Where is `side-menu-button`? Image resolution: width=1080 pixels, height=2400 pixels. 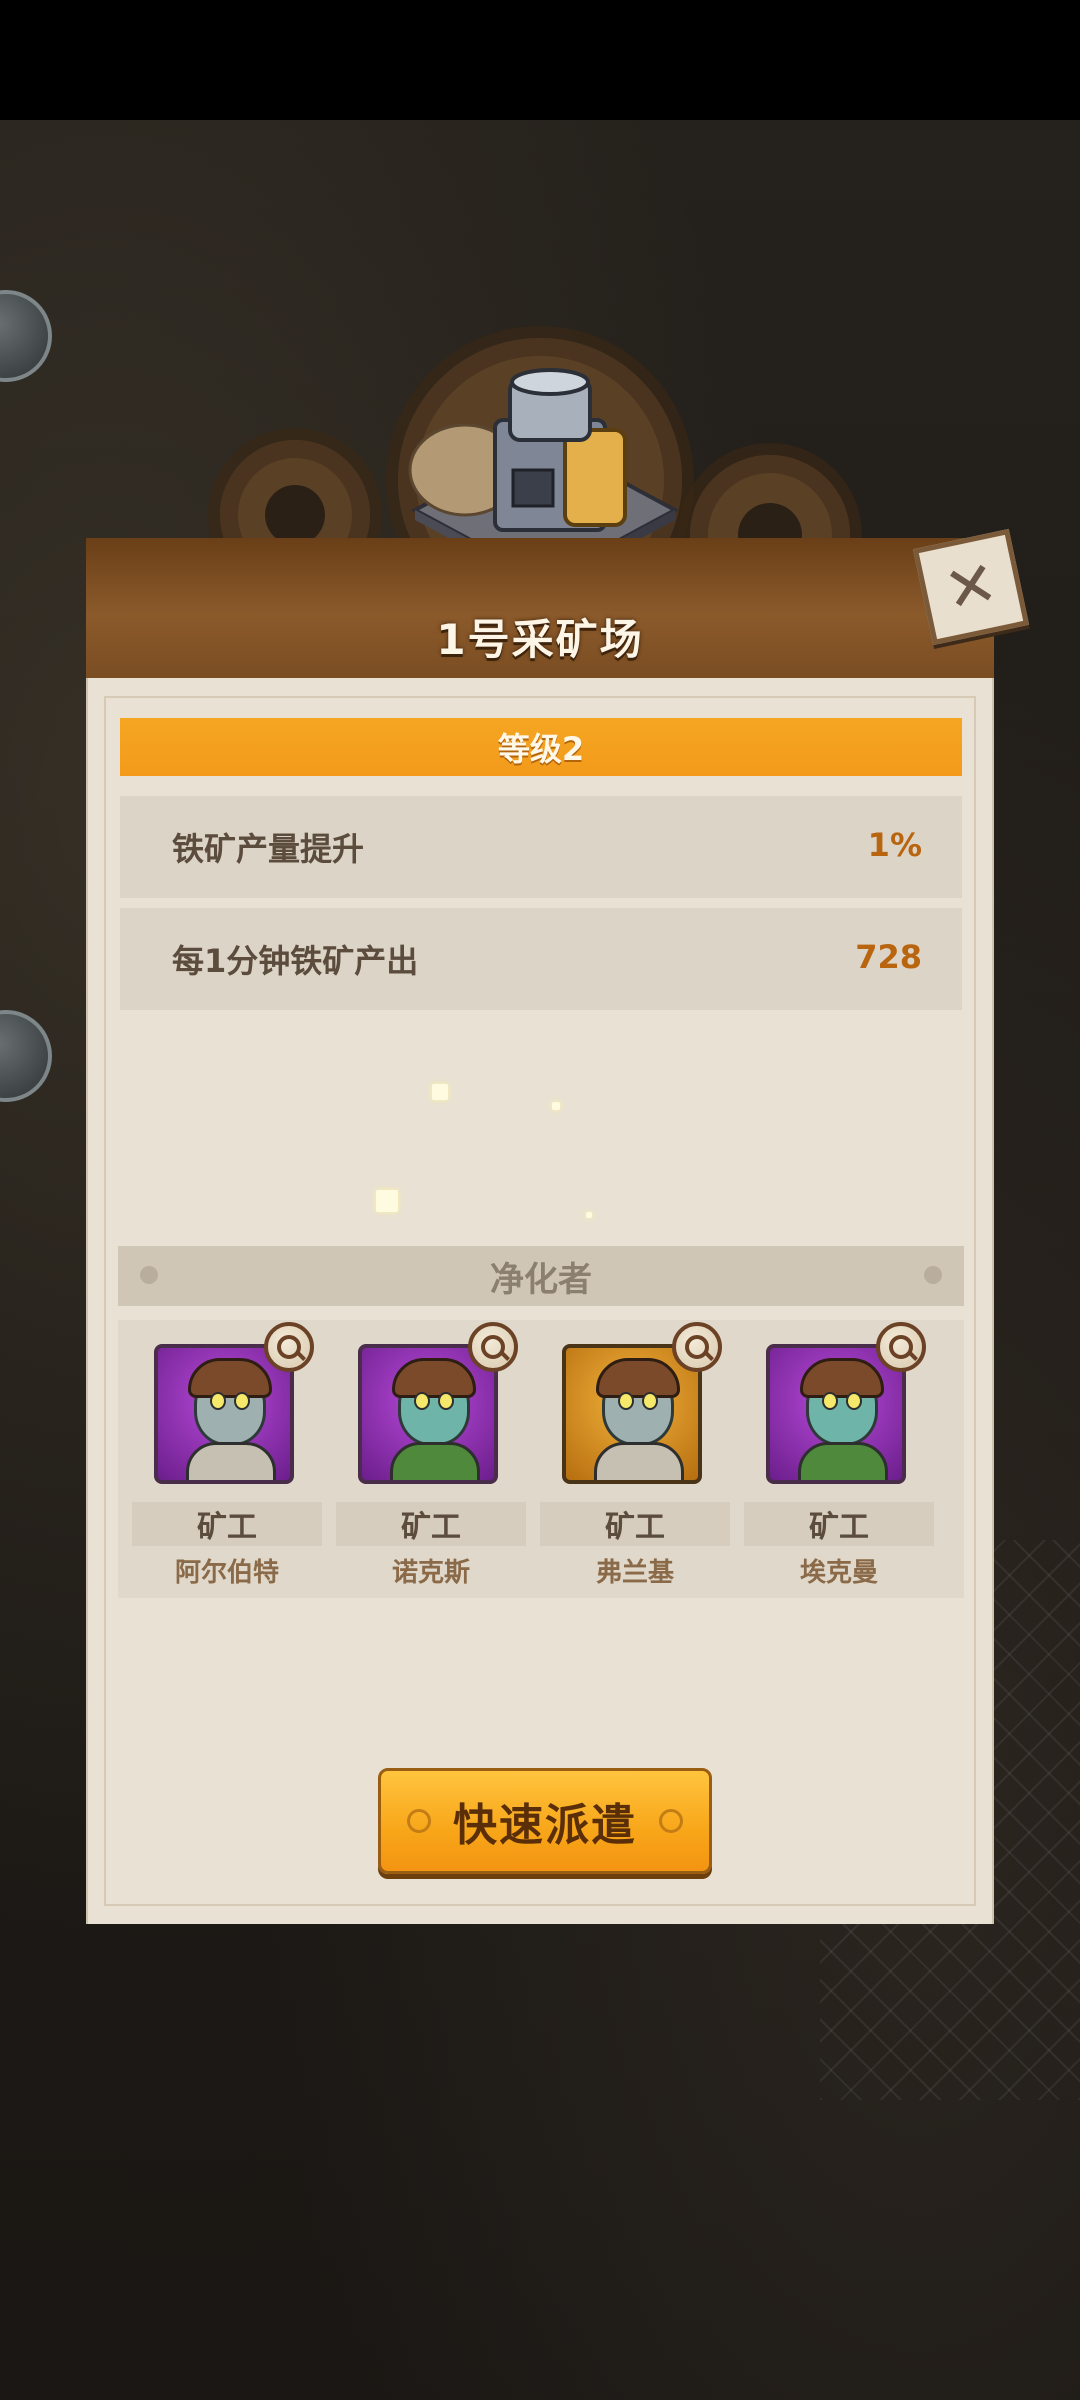 side-menu-button is located at coordinates (26, 336).